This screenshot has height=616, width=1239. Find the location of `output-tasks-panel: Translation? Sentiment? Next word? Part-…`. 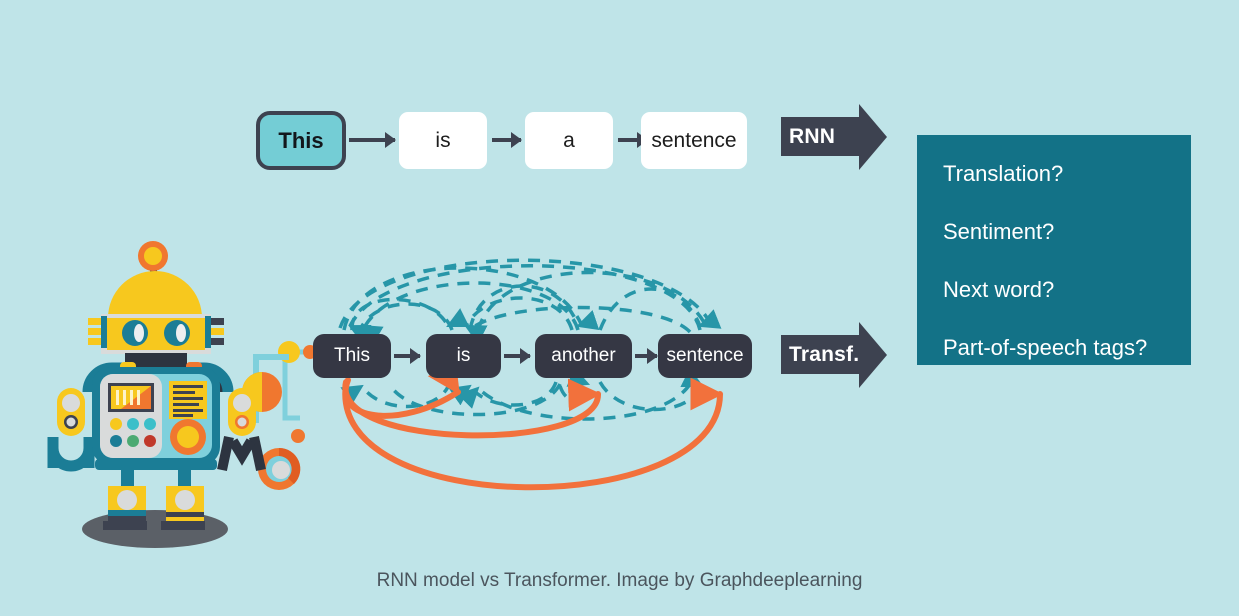

output-tasks-panel: Translation? Sentiment? Next word? Part-… is located at coordinates (1054, 250).